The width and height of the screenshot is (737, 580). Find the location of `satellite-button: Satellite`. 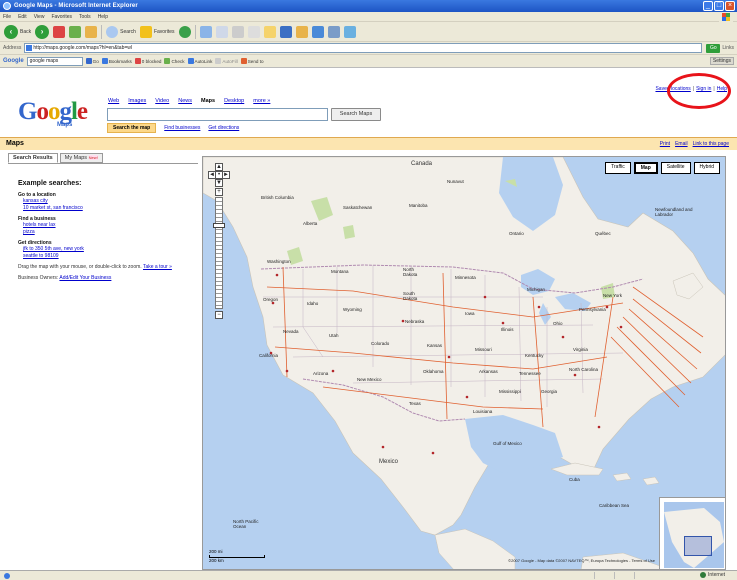

satellite-button: Satellite is located at coordinates (675, 168).